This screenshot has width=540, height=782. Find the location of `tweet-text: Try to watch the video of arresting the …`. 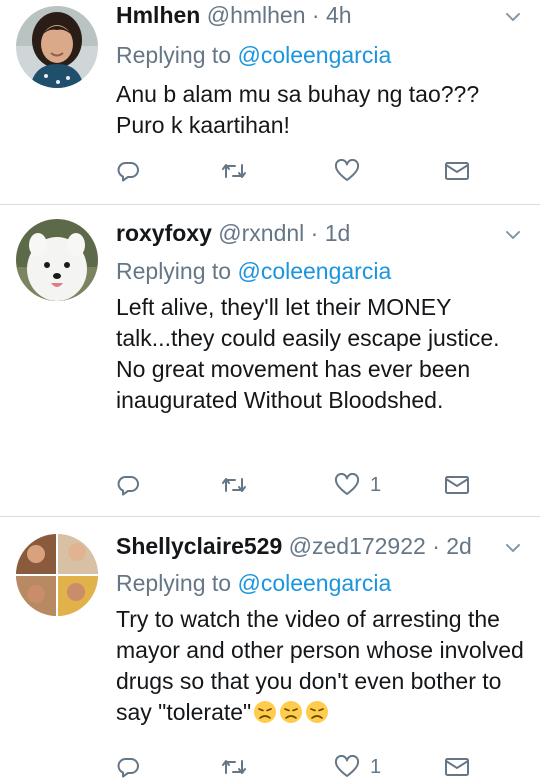

tweet-text: Try to watch the video of arresting the … is located at coordinates (321, 666).